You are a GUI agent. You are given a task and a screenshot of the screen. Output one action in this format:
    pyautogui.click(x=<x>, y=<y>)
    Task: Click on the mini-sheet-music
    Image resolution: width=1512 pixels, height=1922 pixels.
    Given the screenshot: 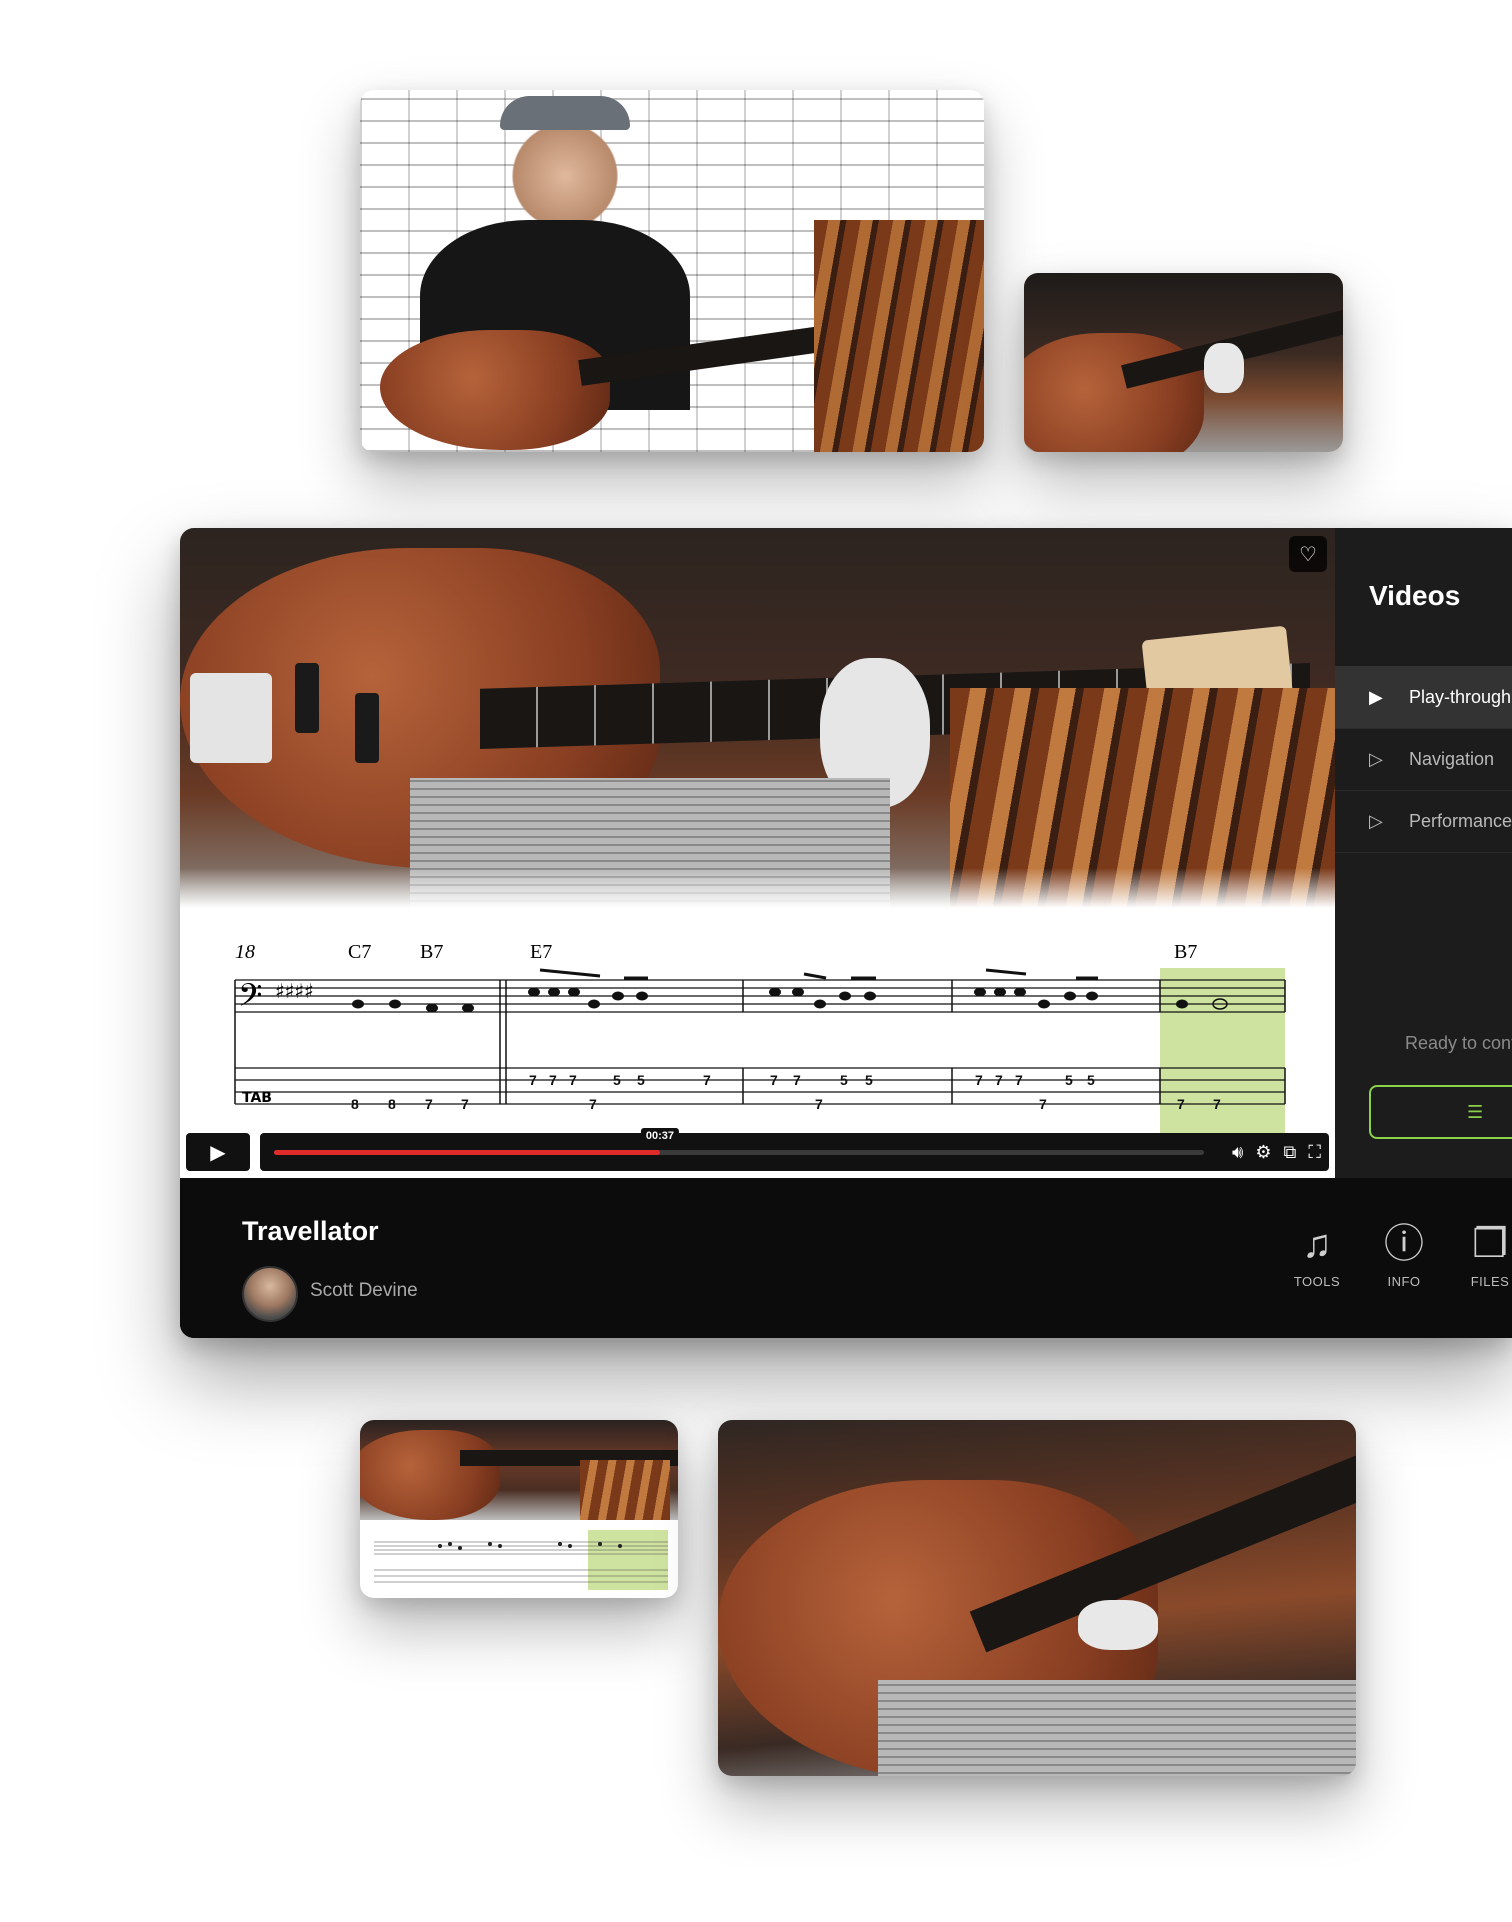 What is the action you would take?
    pyautogui.click(x=521, y=1560)
    